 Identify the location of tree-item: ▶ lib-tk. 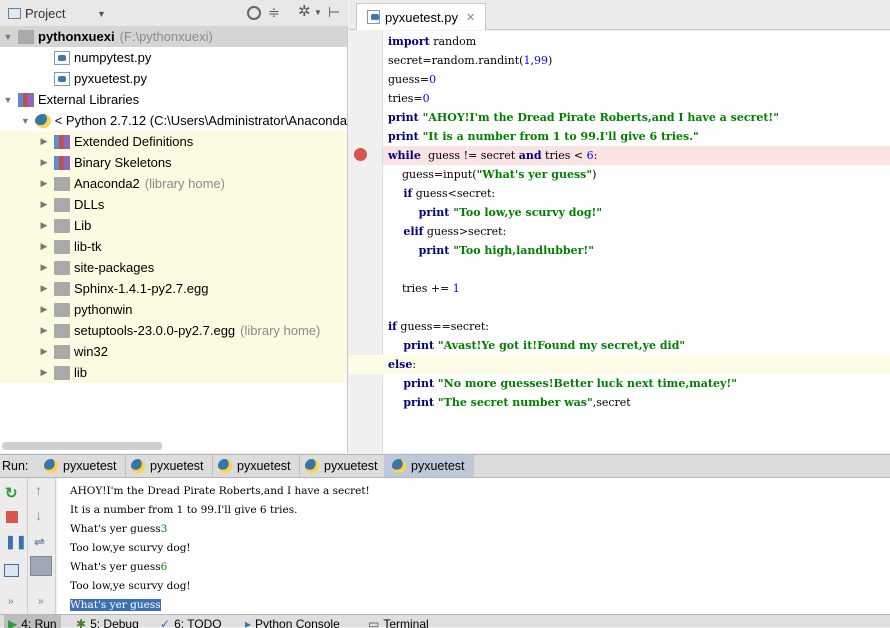
(173, 246).